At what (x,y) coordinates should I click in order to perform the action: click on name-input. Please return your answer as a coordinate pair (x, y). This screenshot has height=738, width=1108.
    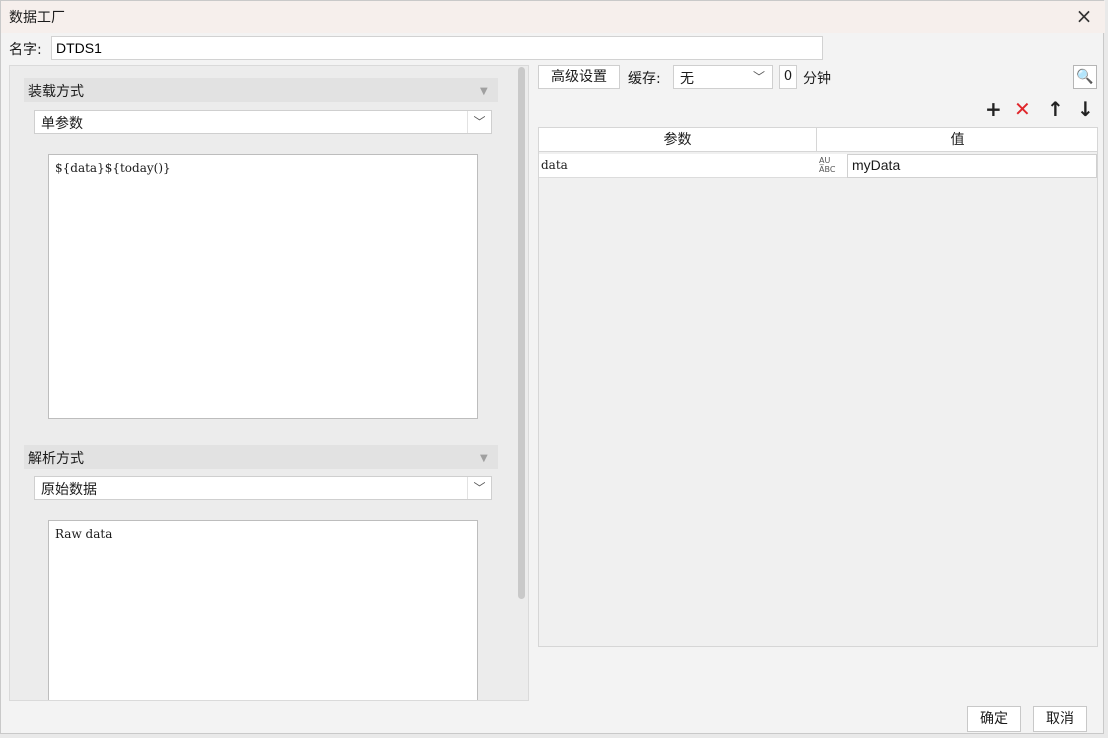
    Looking at the image, I should click on (437, 48).